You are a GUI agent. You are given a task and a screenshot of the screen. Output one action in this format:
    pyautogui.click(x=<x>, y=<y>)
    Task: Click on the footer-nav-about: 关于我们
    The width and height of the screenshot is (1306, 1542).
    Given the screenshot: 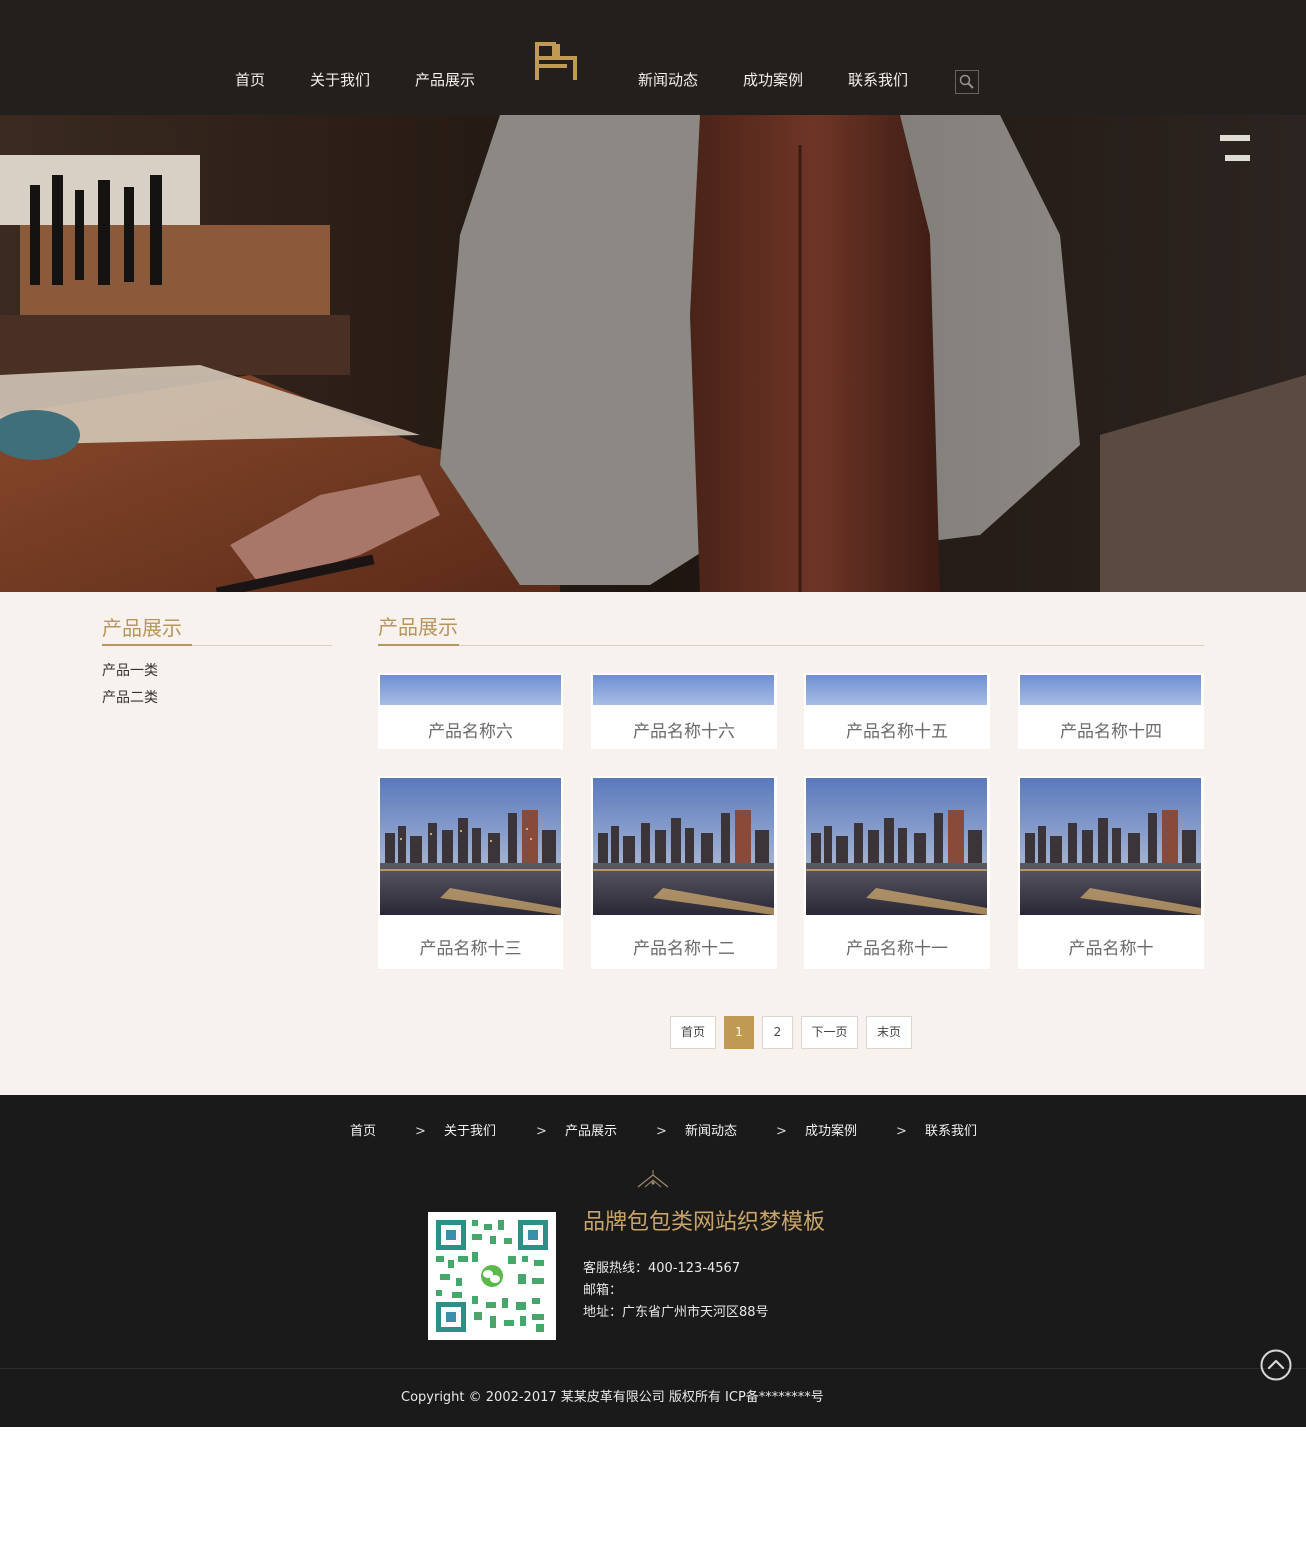 What is the action you would take?
    pyautogui.click(x=470, y=1132)
    